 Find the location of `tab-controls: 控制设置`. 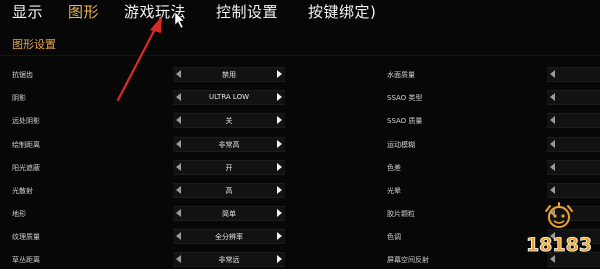

tab-controls: 控制设置 is located at coordinates (247, 11).